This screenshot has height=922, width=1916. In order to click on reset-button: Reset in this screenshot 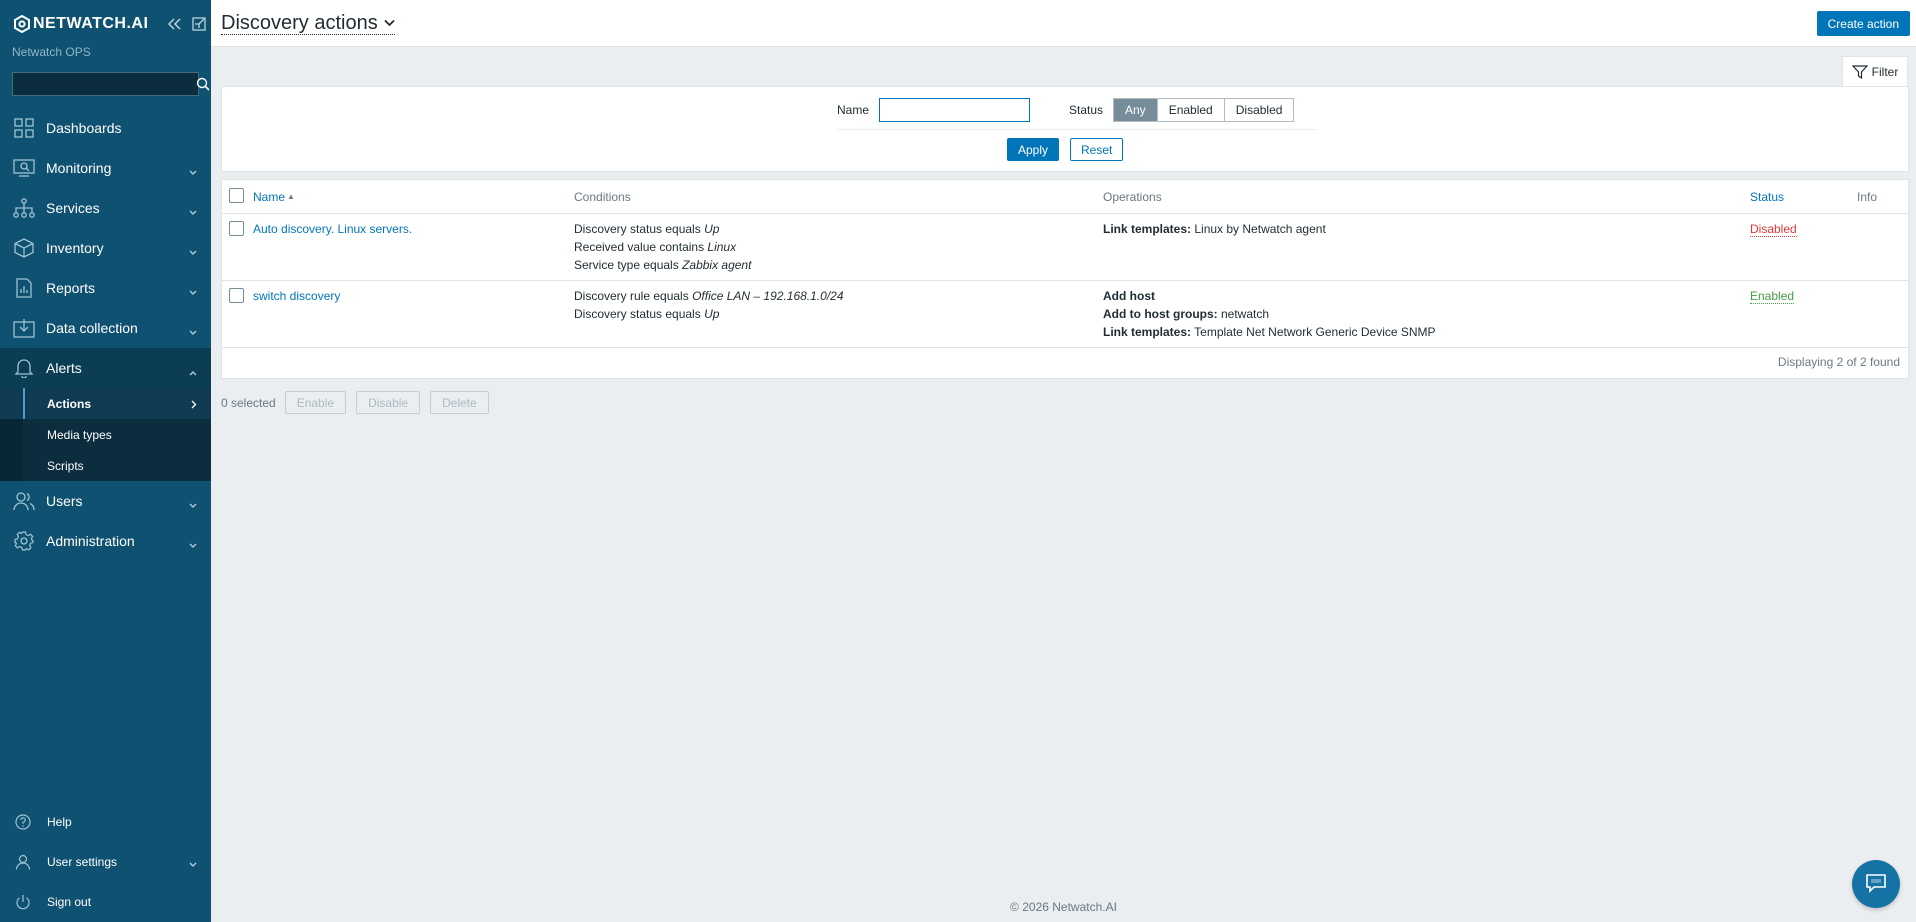, I will do `click(1097, 149)`.